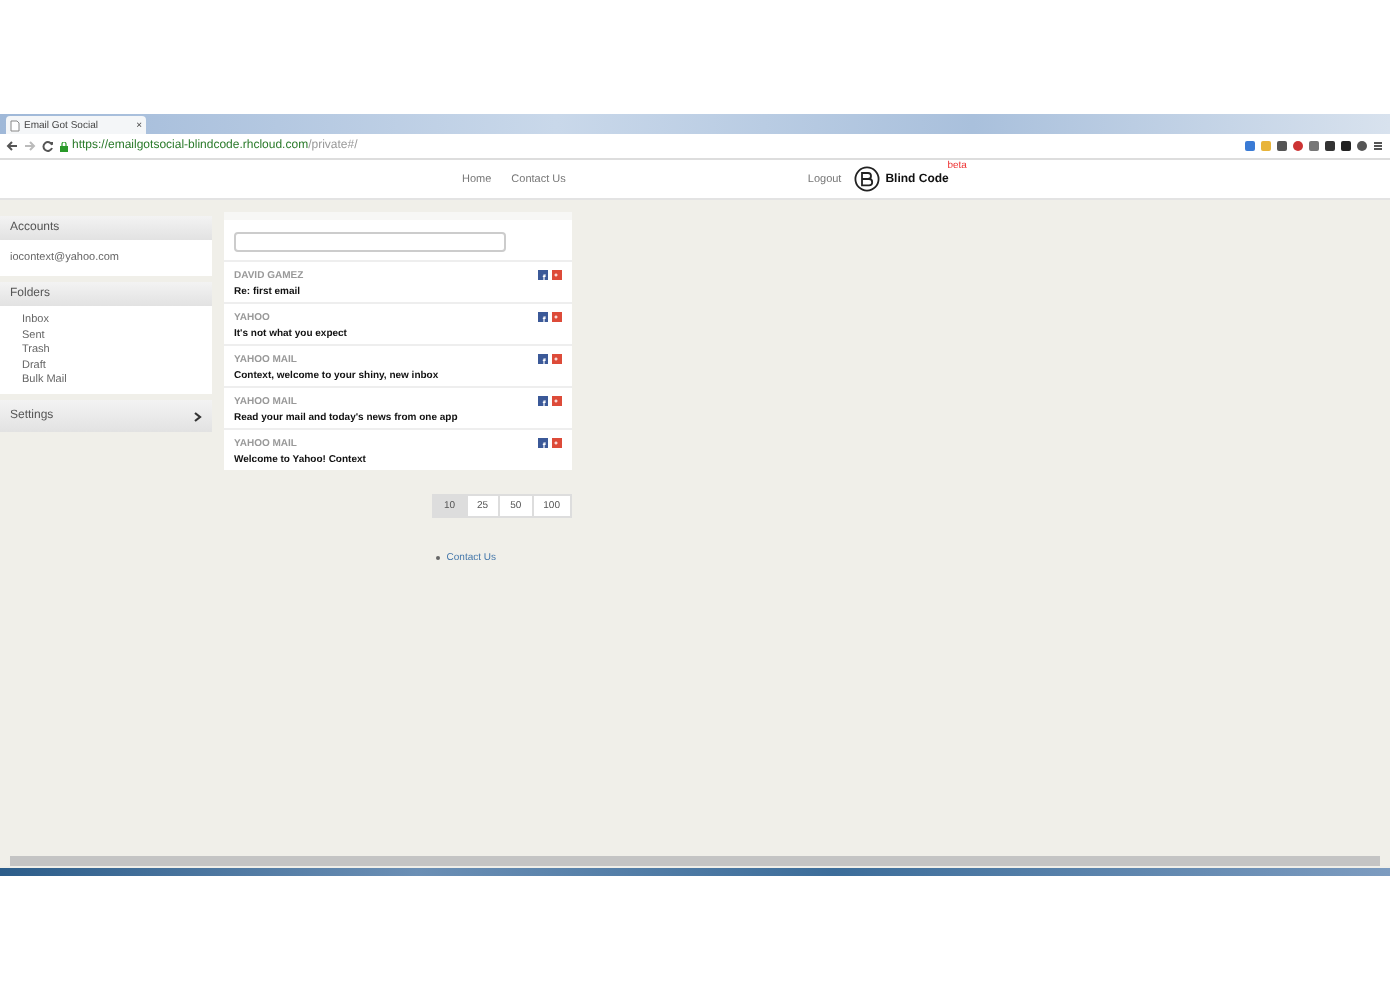  What do you see at coordinates (695, 861) in the screenshot?
I see `horizontal-scrollbar` at bounding box center [695, 861].